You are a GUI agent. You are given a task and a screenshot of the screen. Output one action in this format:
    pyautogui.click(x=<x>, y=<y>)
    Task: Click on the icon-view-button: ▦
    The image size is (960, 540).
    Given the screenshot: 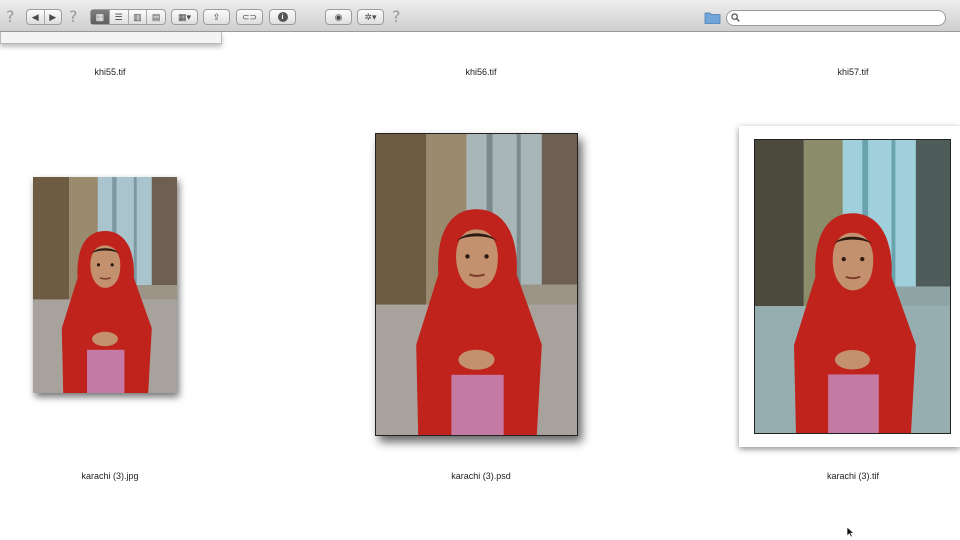 What is the action you would take?
    pyautogui.click(x=100, y=17)
    